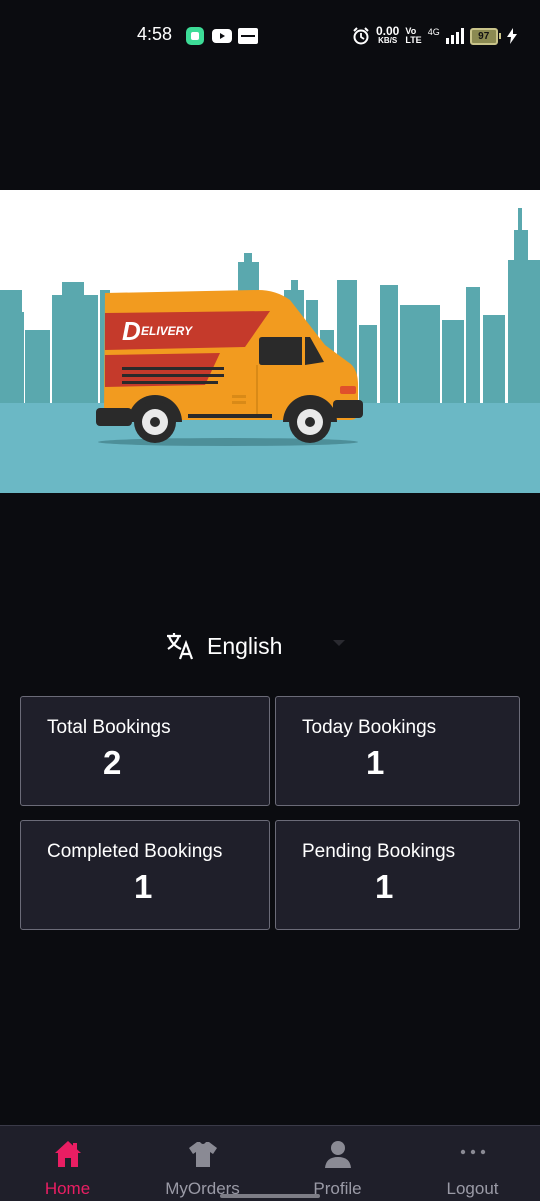  Describe the element at coordinates (433, 32) in the screenshot. I see `network-type: 4G` at that location.